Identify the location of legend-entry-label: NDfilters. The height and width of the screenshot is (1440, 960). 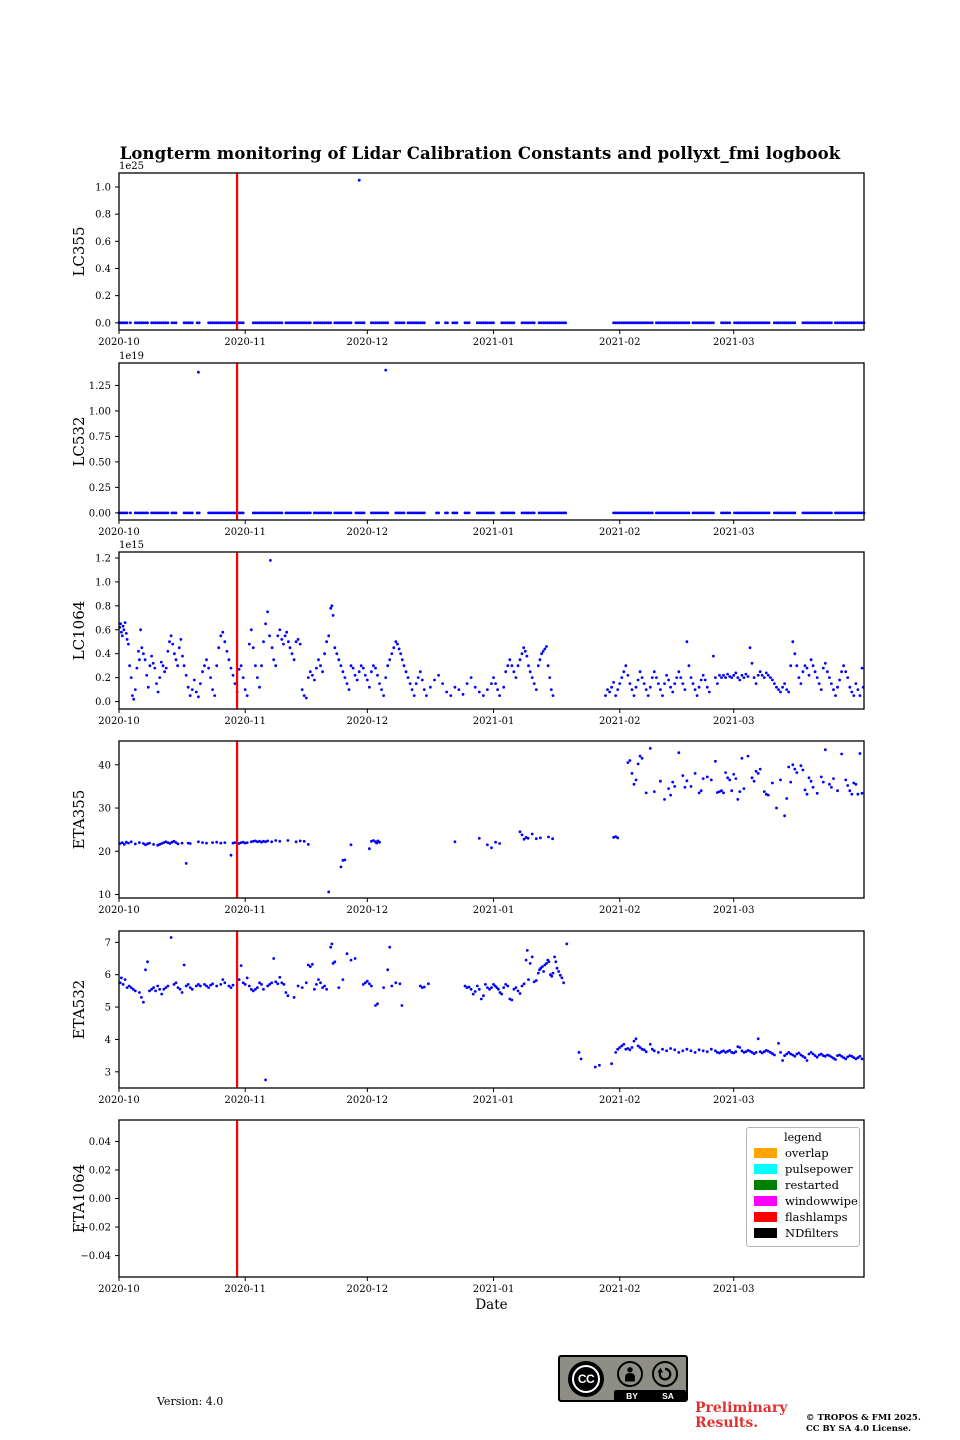
(812, 1232).